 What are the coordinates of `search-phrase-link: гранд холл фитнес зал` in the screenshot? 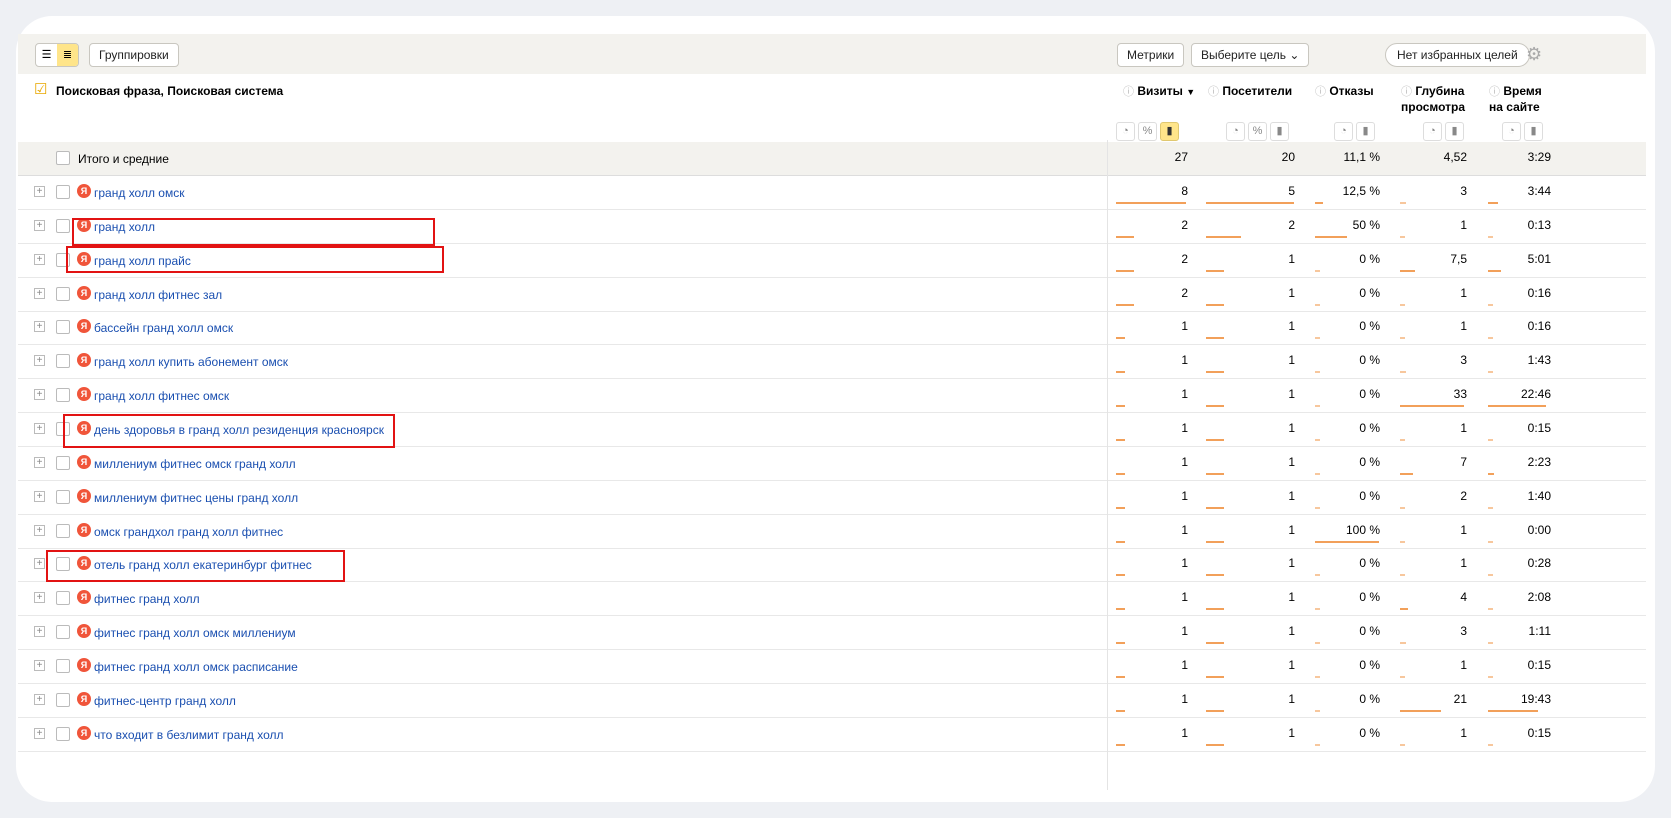 It's located at (158, 295).